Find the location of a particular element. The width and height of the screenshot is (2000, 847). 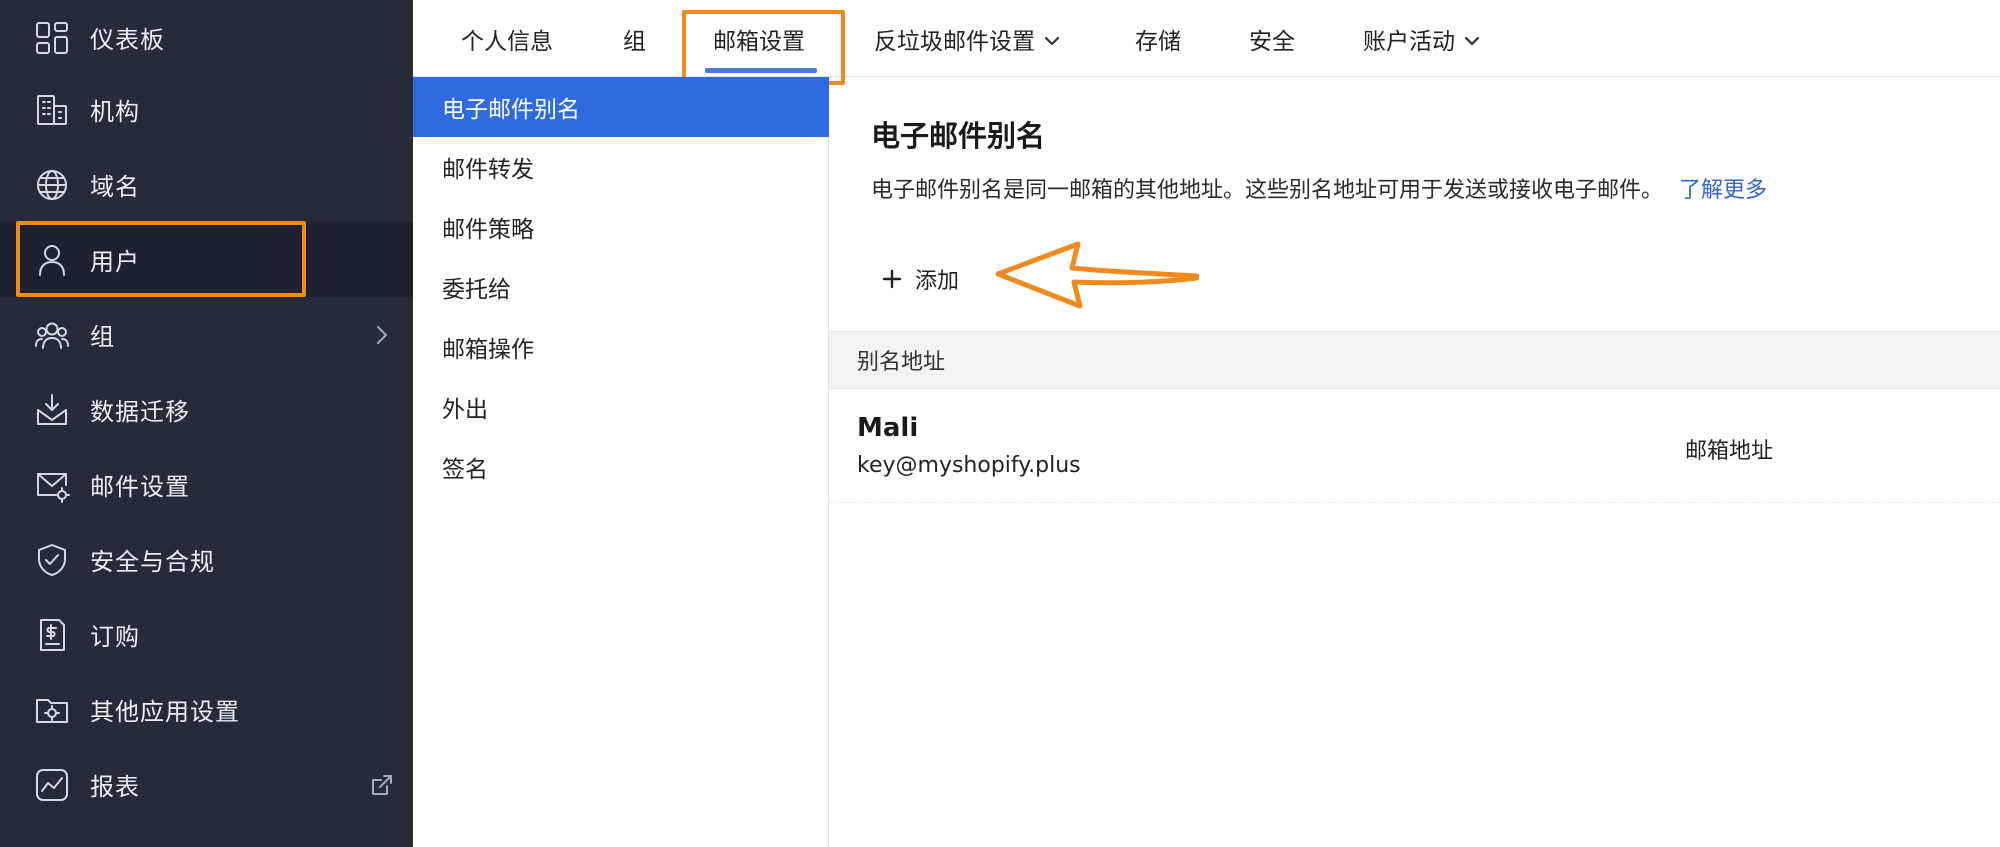

tab-label: 存储 is located at coordinates (1158, 41).